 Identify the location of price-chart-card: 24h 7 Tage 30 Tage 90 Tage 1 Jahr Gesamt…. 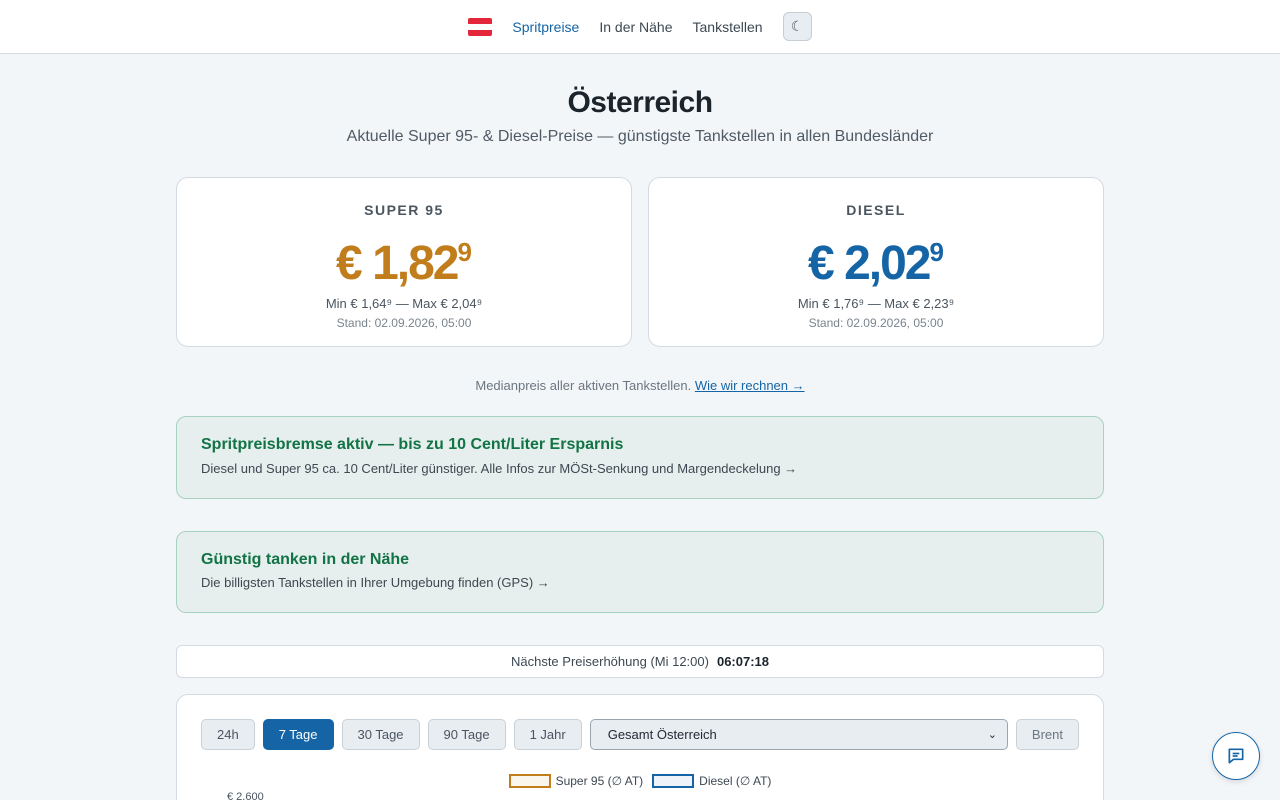
(640, 747).